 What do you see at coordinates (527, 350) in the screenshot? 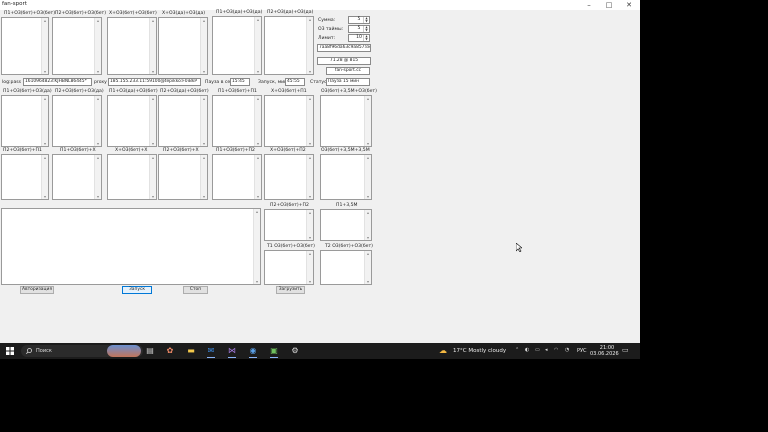
I see `tray-app-icon: ◐` at bounding box center [527, 350].